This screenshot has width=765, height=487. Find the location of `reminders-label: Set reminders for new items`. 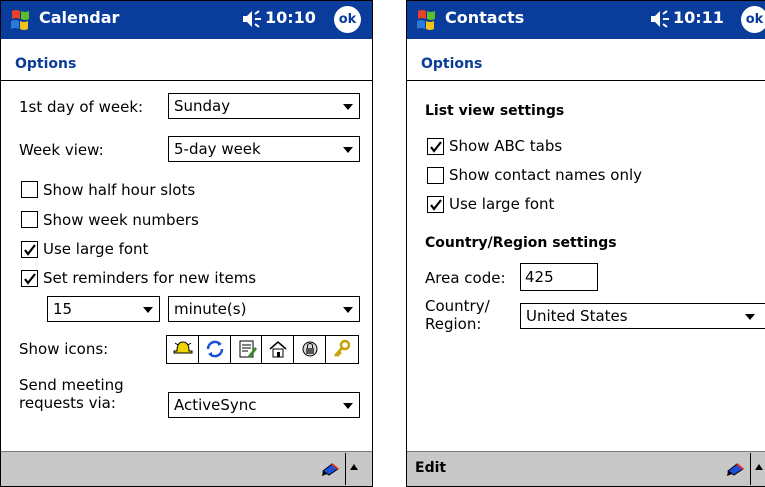

reminders-label: Set reminders for new items is located at coordinates (150, 278).